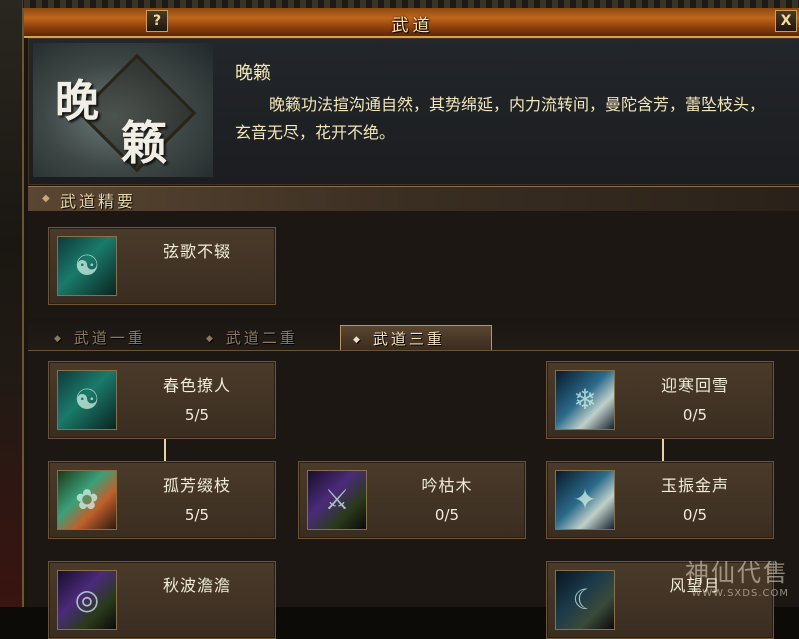  I want to click on tab-label: 武道二重, so click(261, 338).